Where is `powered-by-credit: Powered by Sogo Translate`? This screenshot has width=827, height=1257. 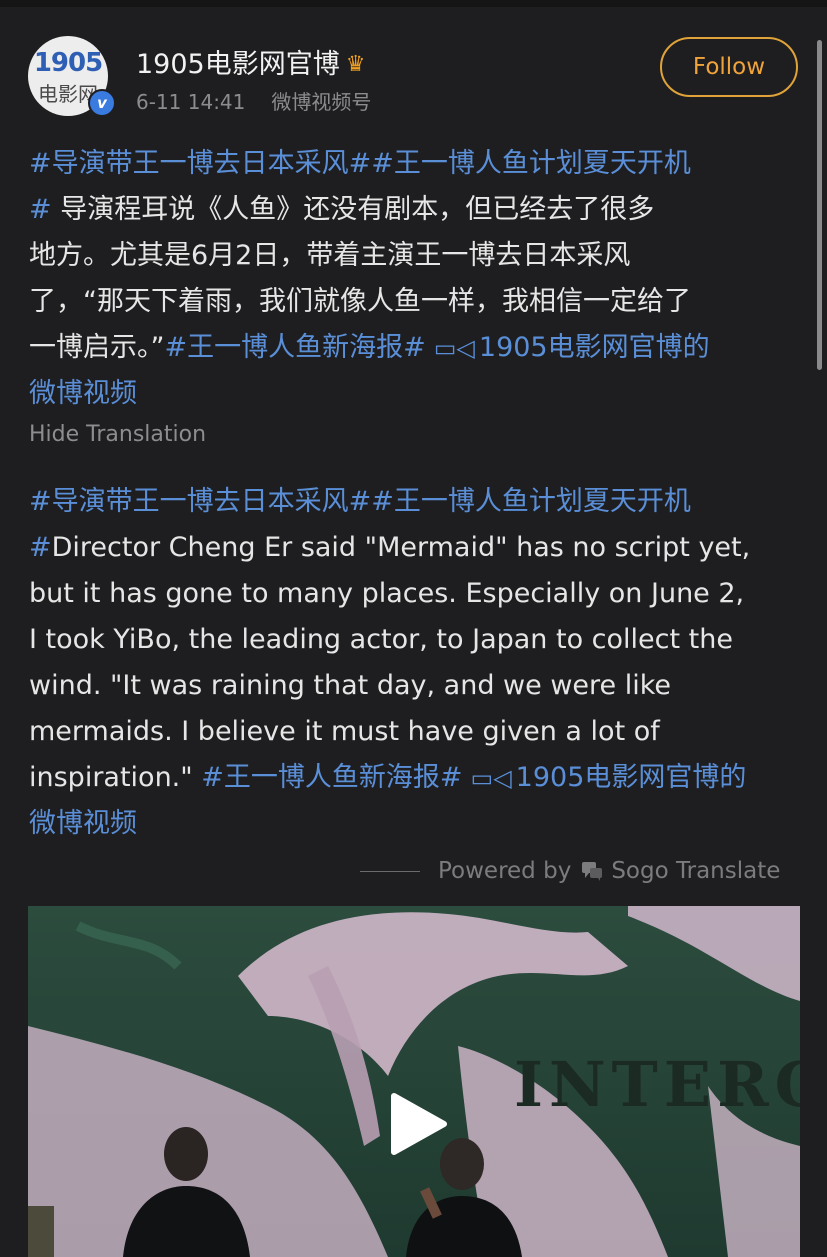
powered-by-credit: Powered by Sogo Translate is located at coordinates (570, 871).